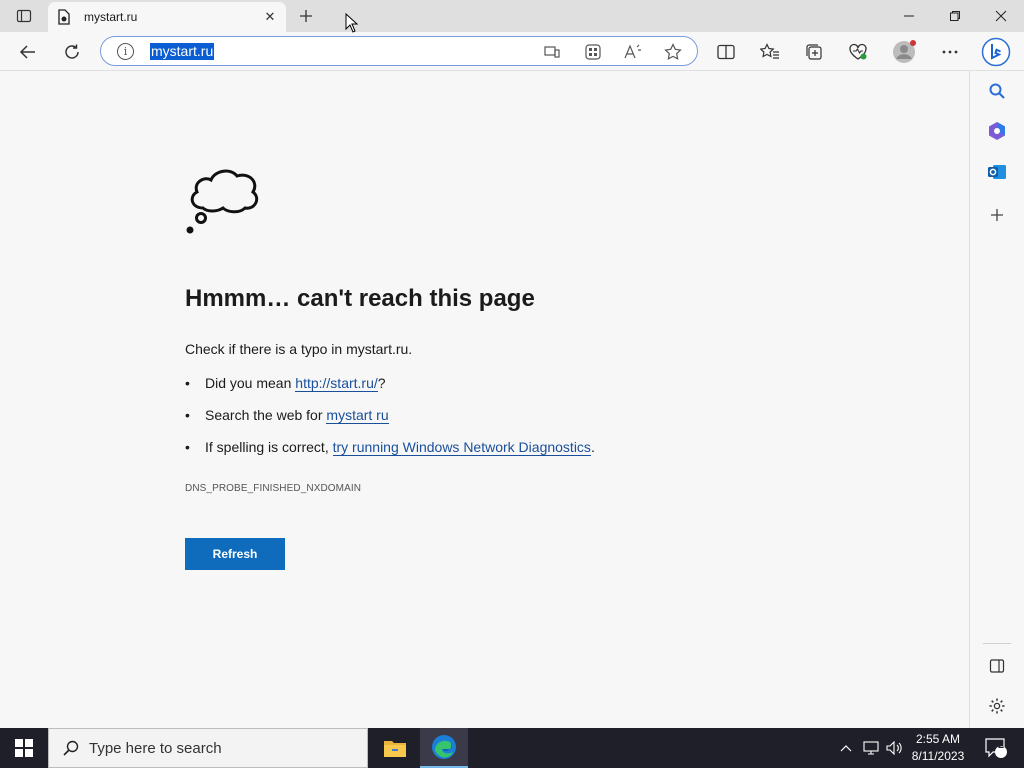 This screenshot has height=768, width=1024. I want to click on folder-icon, so click(395, 749).